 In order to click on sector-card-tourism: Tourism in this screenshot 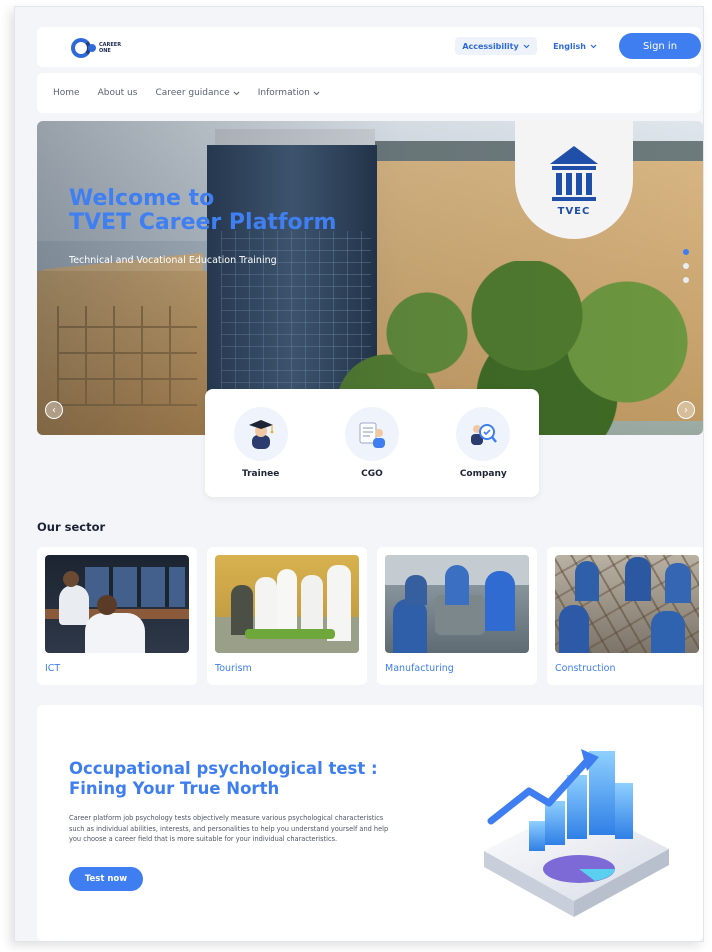, I will do `click(287, 616)`.